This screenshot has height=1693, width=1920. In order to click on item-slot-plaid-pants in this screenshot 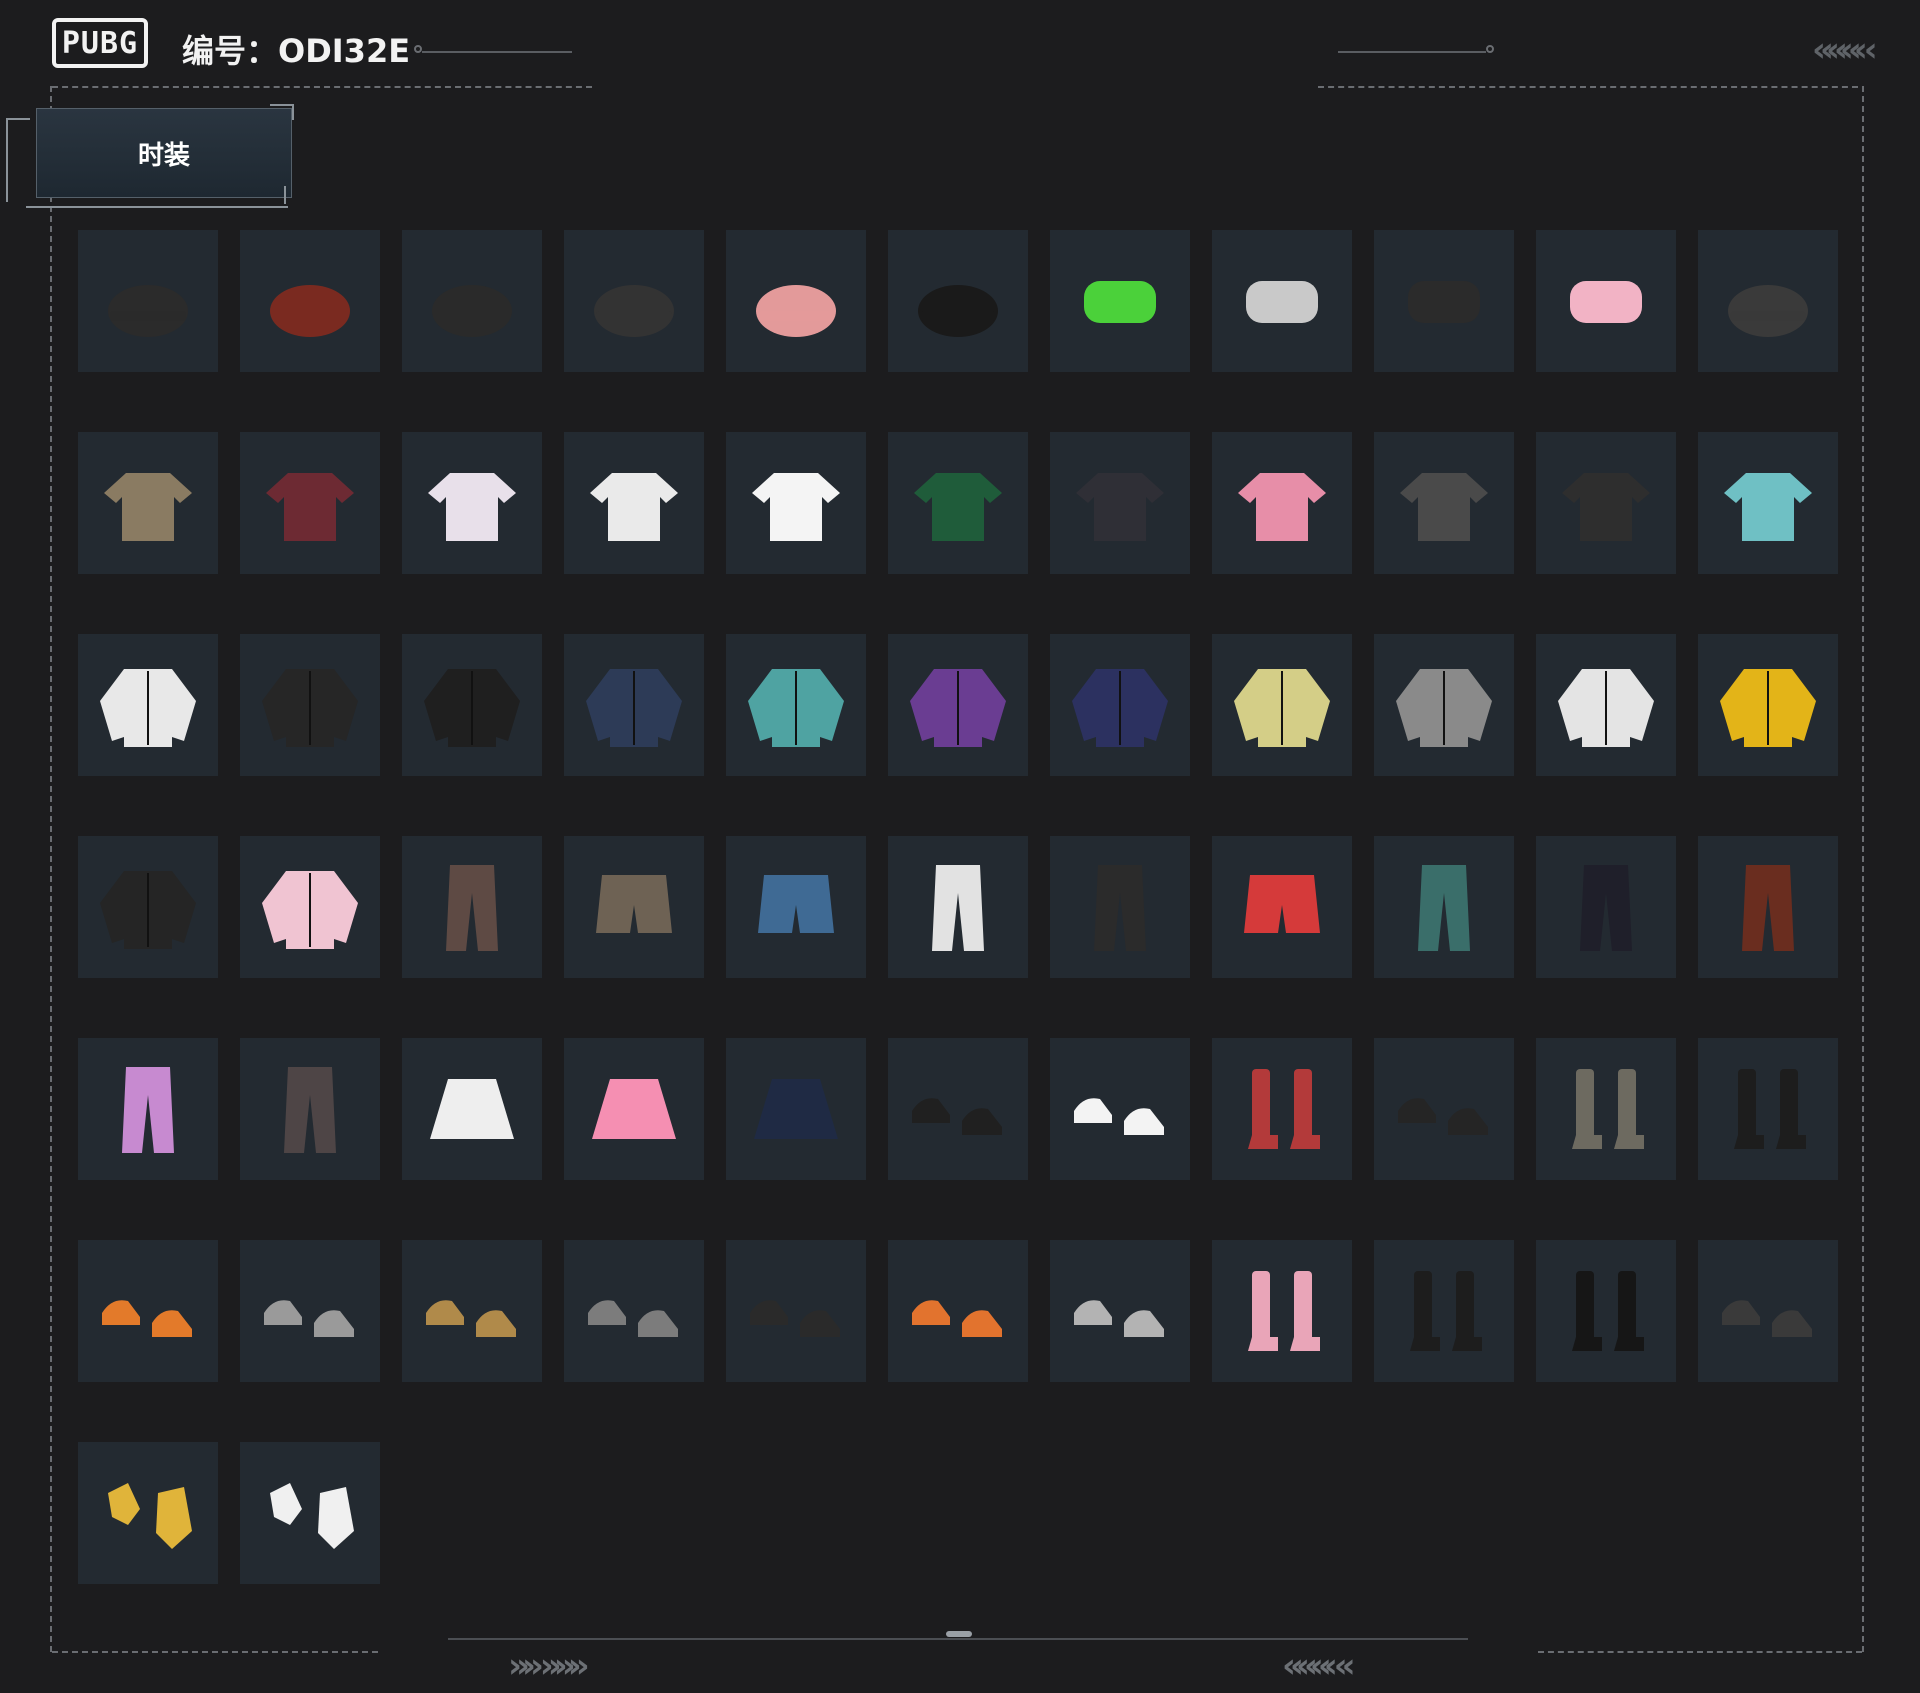, I will do `click(472, 907)`.